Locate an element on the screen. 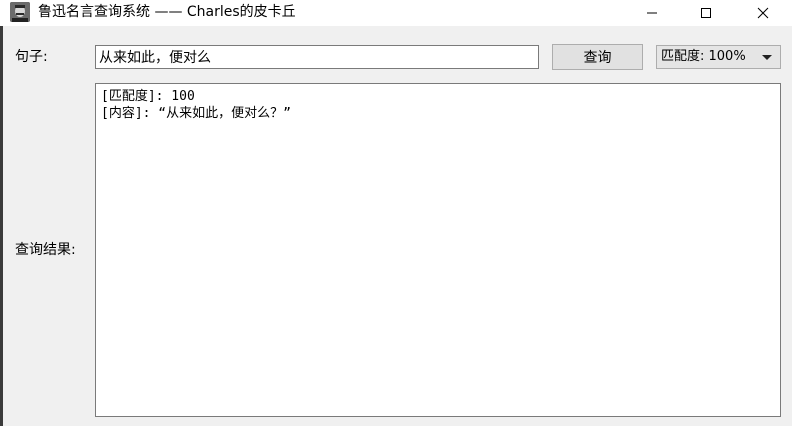 The image size is (792, 426). match-degree-value: 匹配度: 100% is located at coordinates (703, 56).